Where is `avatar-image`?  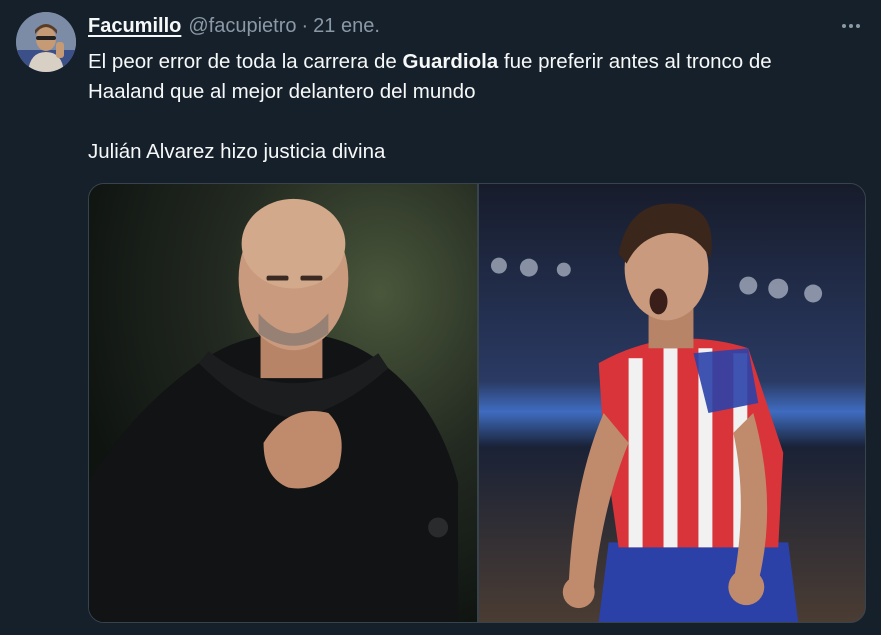
avatar-image is located at coordinates (46, 42).